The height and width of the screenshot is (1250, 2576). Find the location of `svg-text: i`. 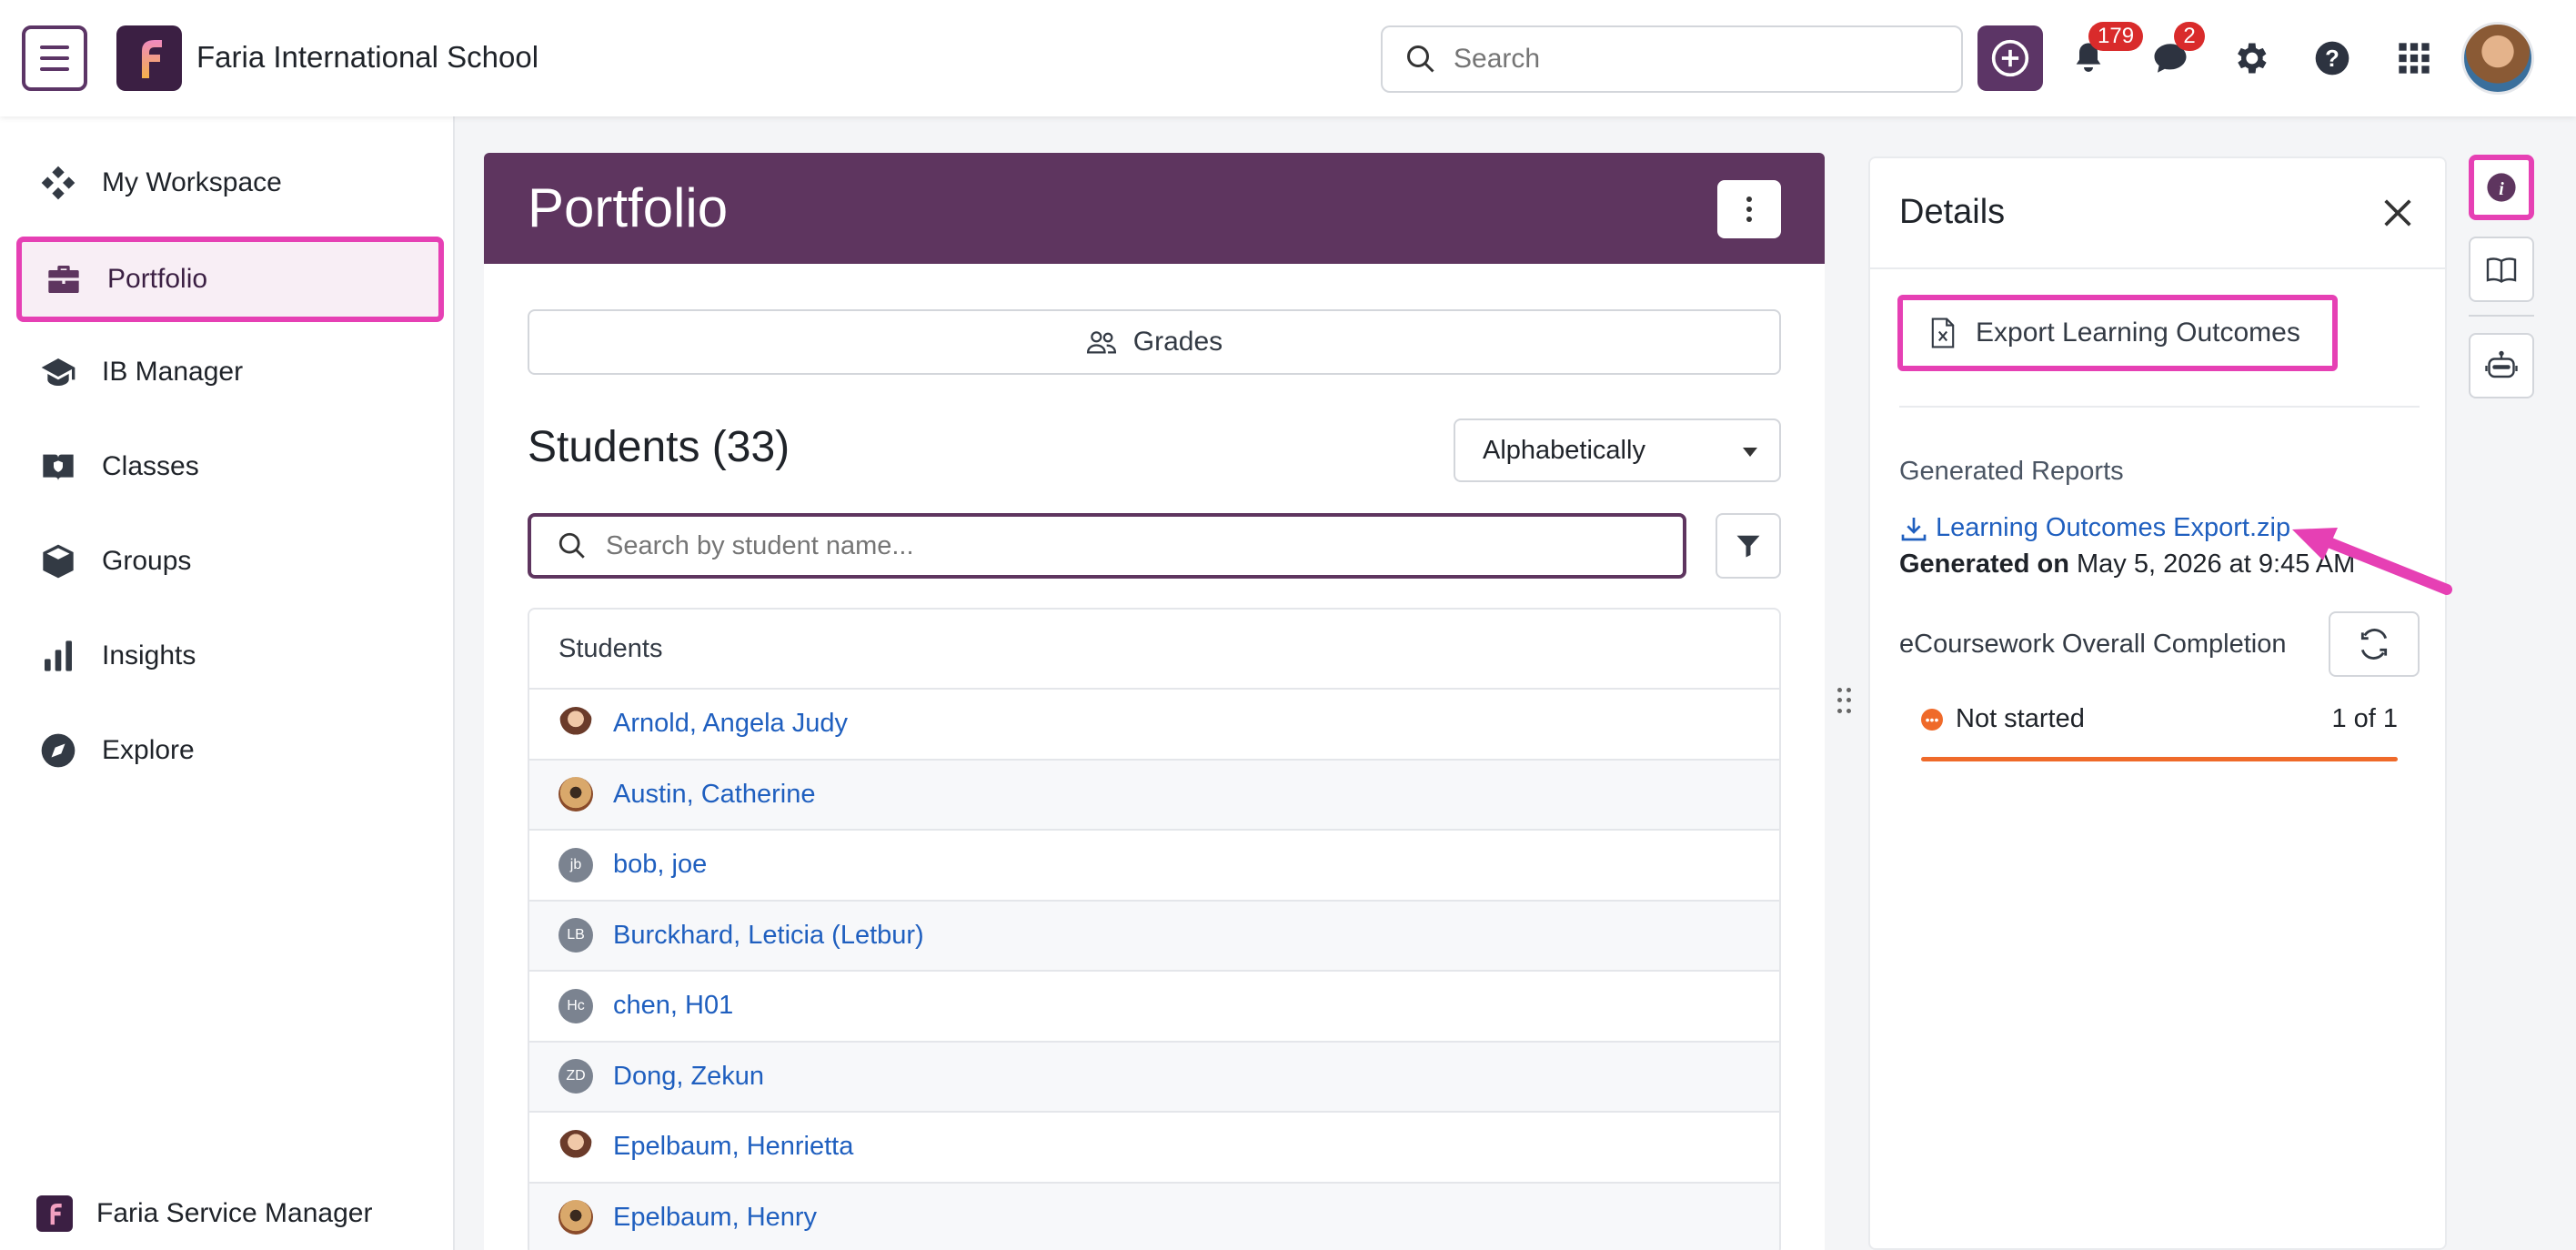

svg-text: i is located at coordinates (2501, 189).